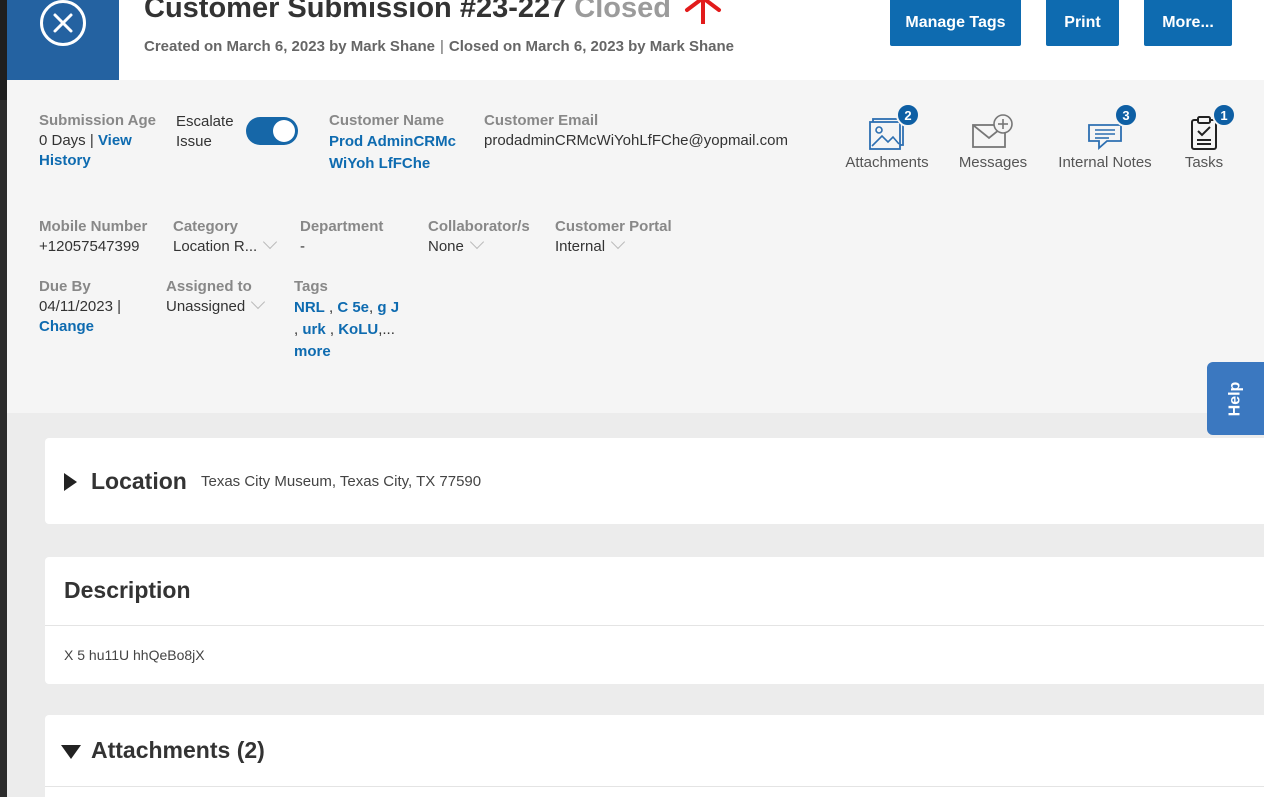  Describe the element at coordinates (312, 351) in the screenshot. I see `more-tags-link: more` at that location.